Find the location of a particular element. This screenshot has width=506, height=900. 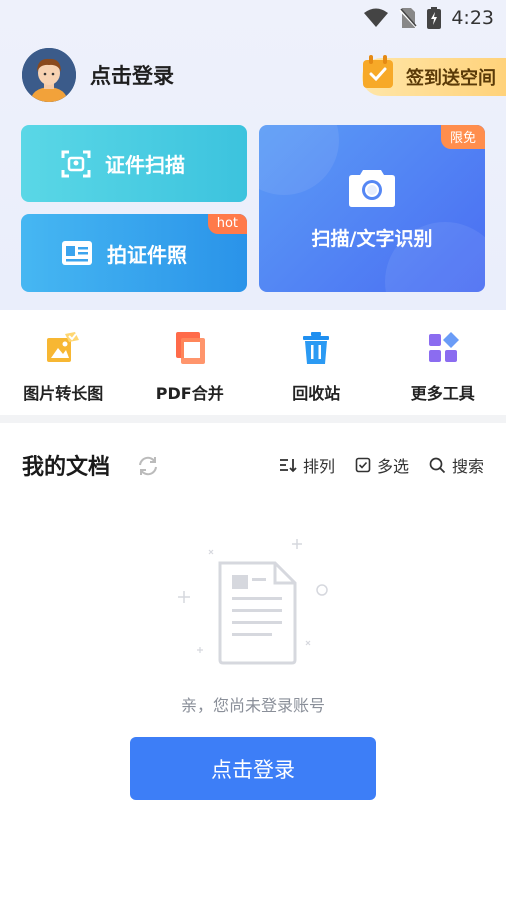

id-photo-label: 拍证件照 is located at coordinates (147, 254).